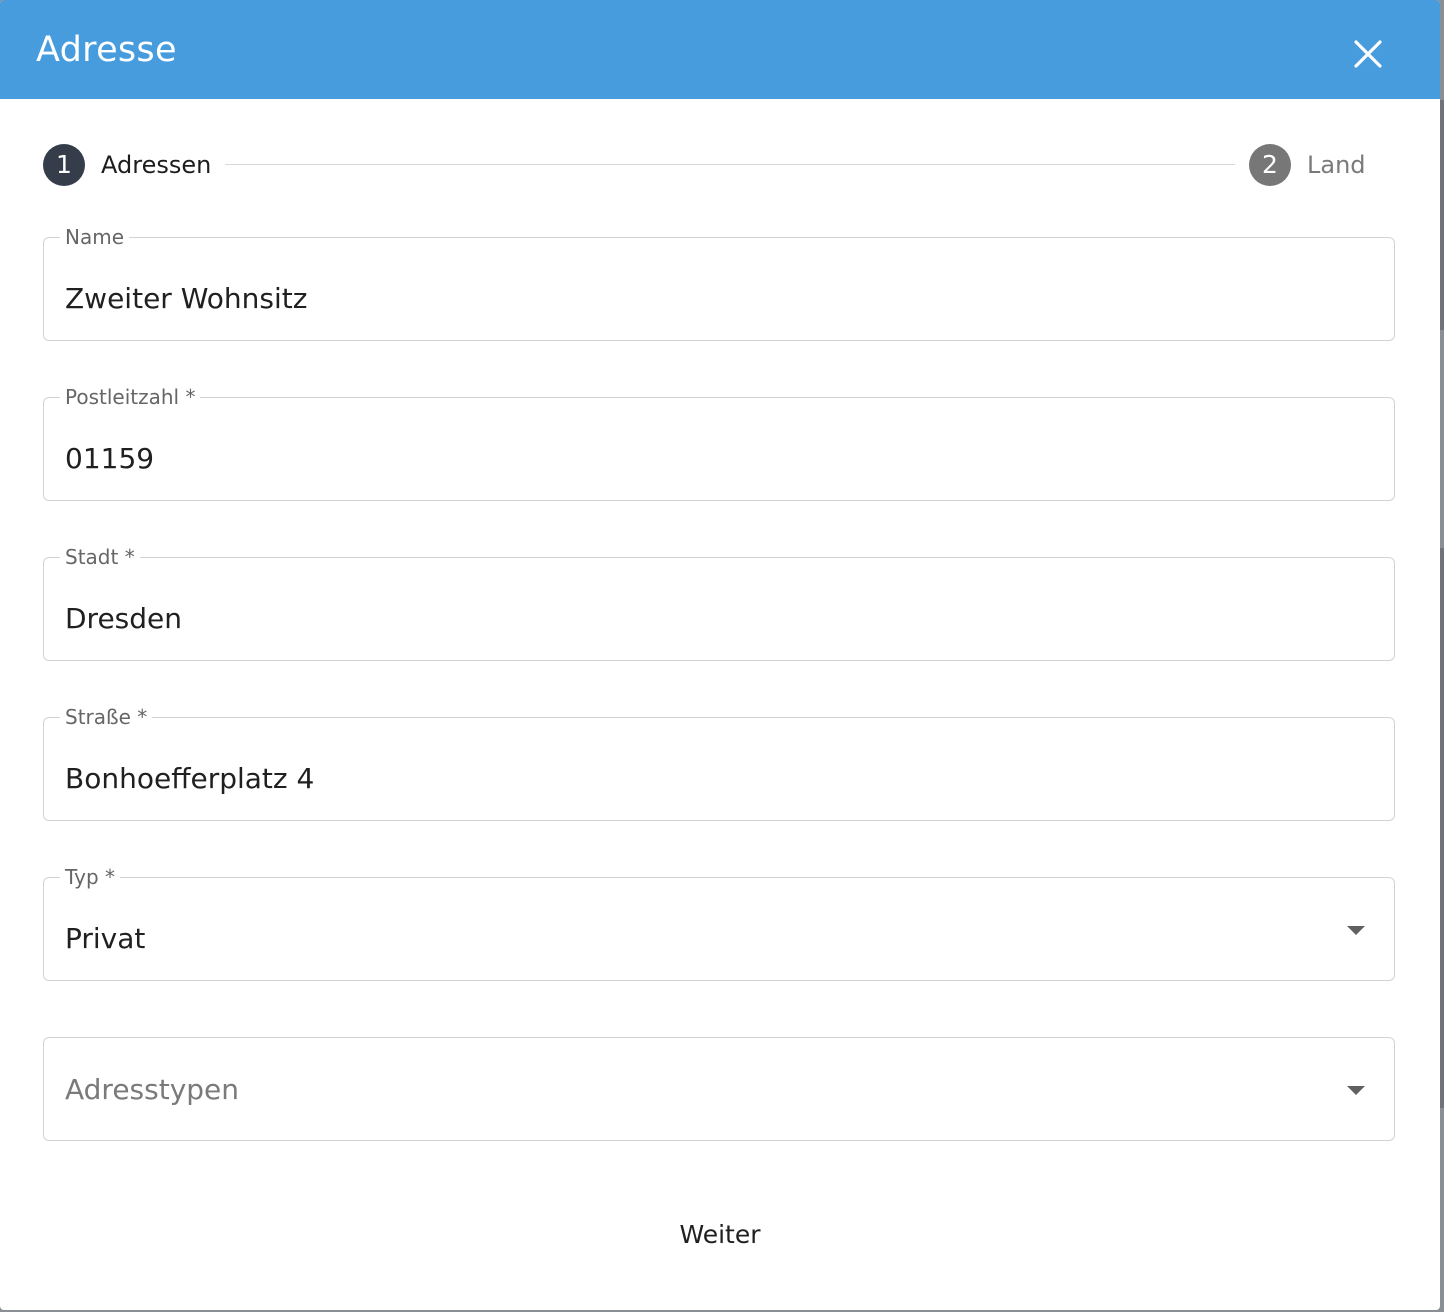 The height and width of the screenshot is (1312, 1444). What do you see at coordinates (156, 165) in the screenshot?
I see `step-1-label: Adressen` at bounding box center [156, 165].